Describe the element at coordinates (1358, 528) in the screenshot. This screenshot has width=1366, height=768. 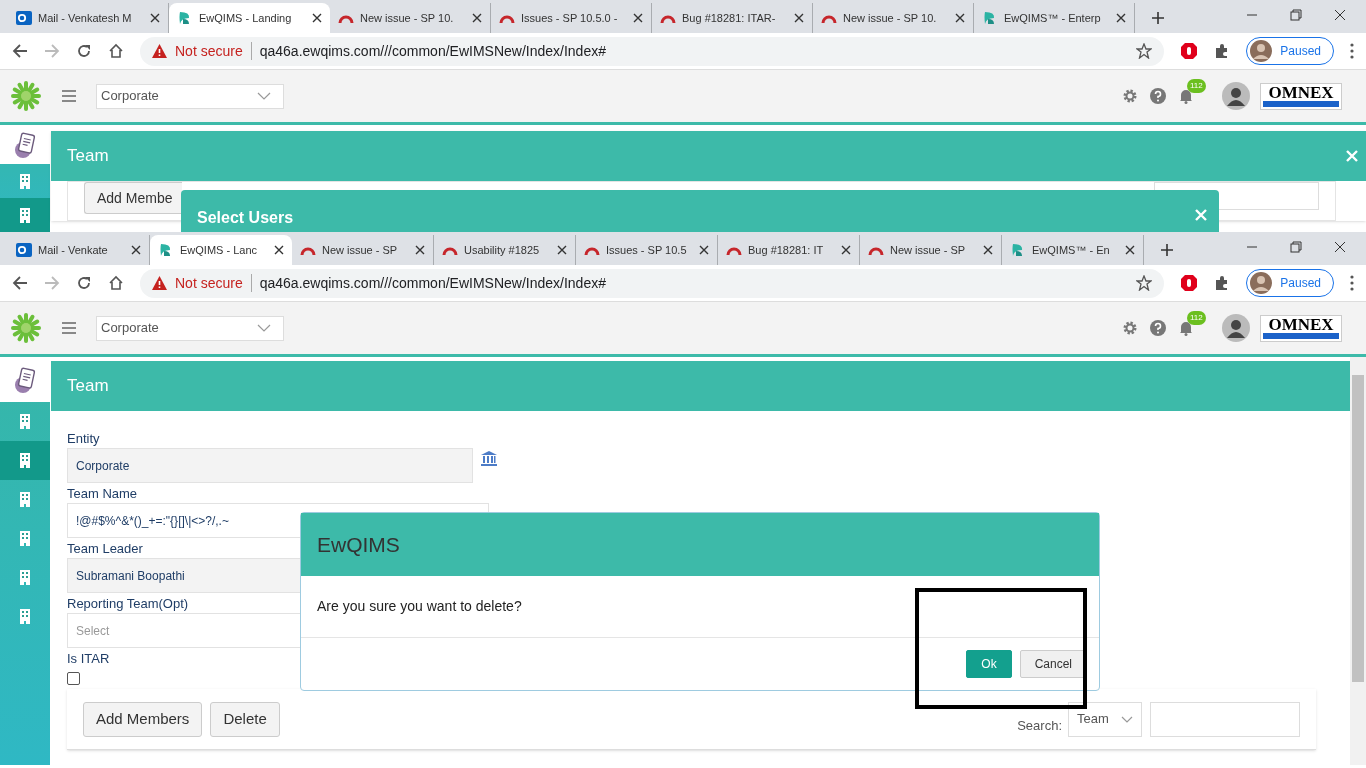
I see `scrollbar-thumb` at that location.